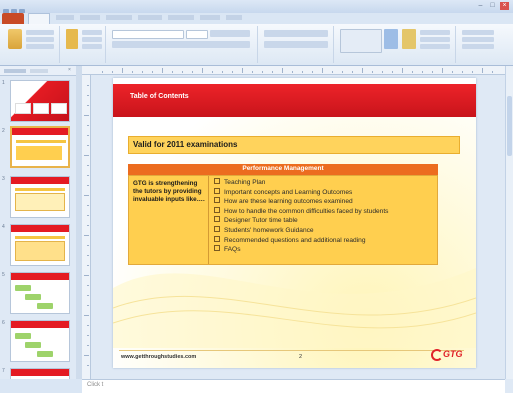 The image size is (513, 393). I want to click on slides-tab, so click(15, 71).